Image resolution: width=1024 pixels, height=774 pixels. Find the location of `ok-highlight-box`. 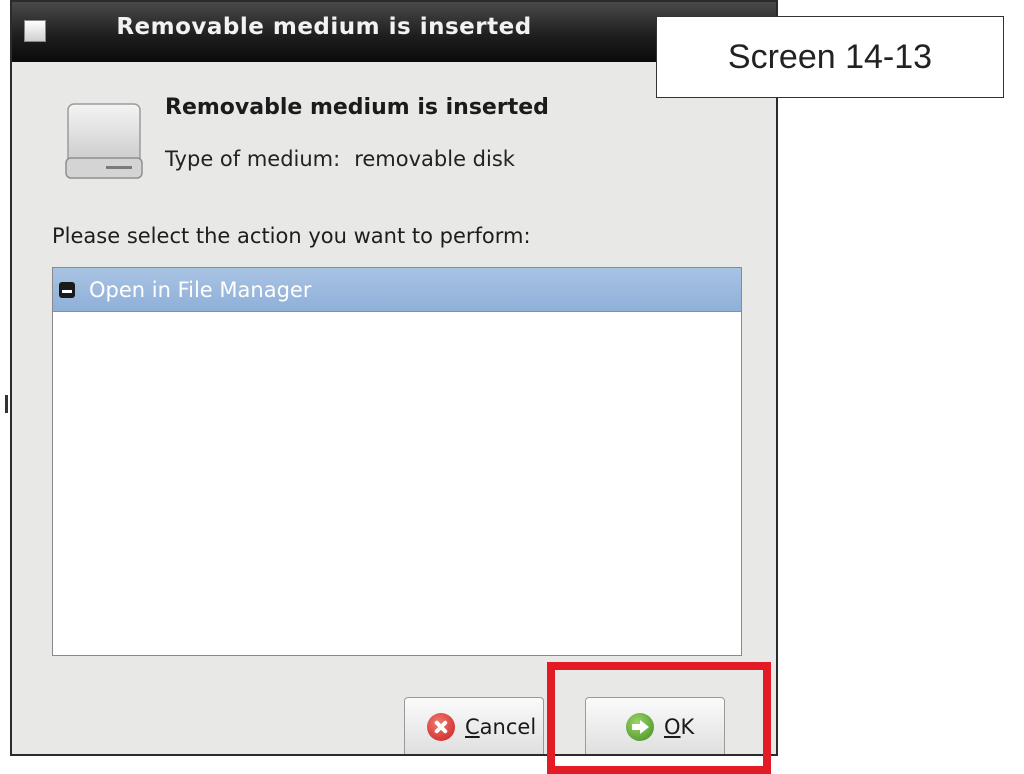

ok-highlight-box is located at coordinates (659, 718).